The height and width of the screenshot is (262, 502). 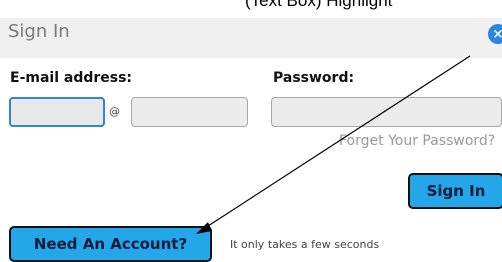 What do you see at coordinates (189, 112) in the screenshot?
I see `email-domain-input` at bounding box center [189, 112].